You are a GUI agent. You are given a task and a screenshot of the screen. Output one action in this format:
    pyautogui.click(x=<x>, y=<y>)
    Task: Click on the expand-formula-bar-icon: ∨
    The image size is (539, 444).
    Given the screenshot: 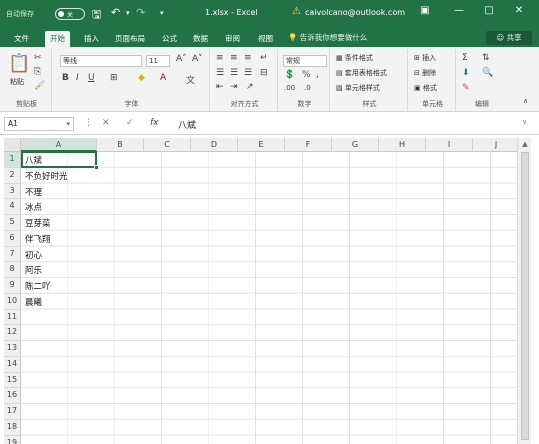 What is the action you would take?
    pyautogui.click(x=524, y=122)
    